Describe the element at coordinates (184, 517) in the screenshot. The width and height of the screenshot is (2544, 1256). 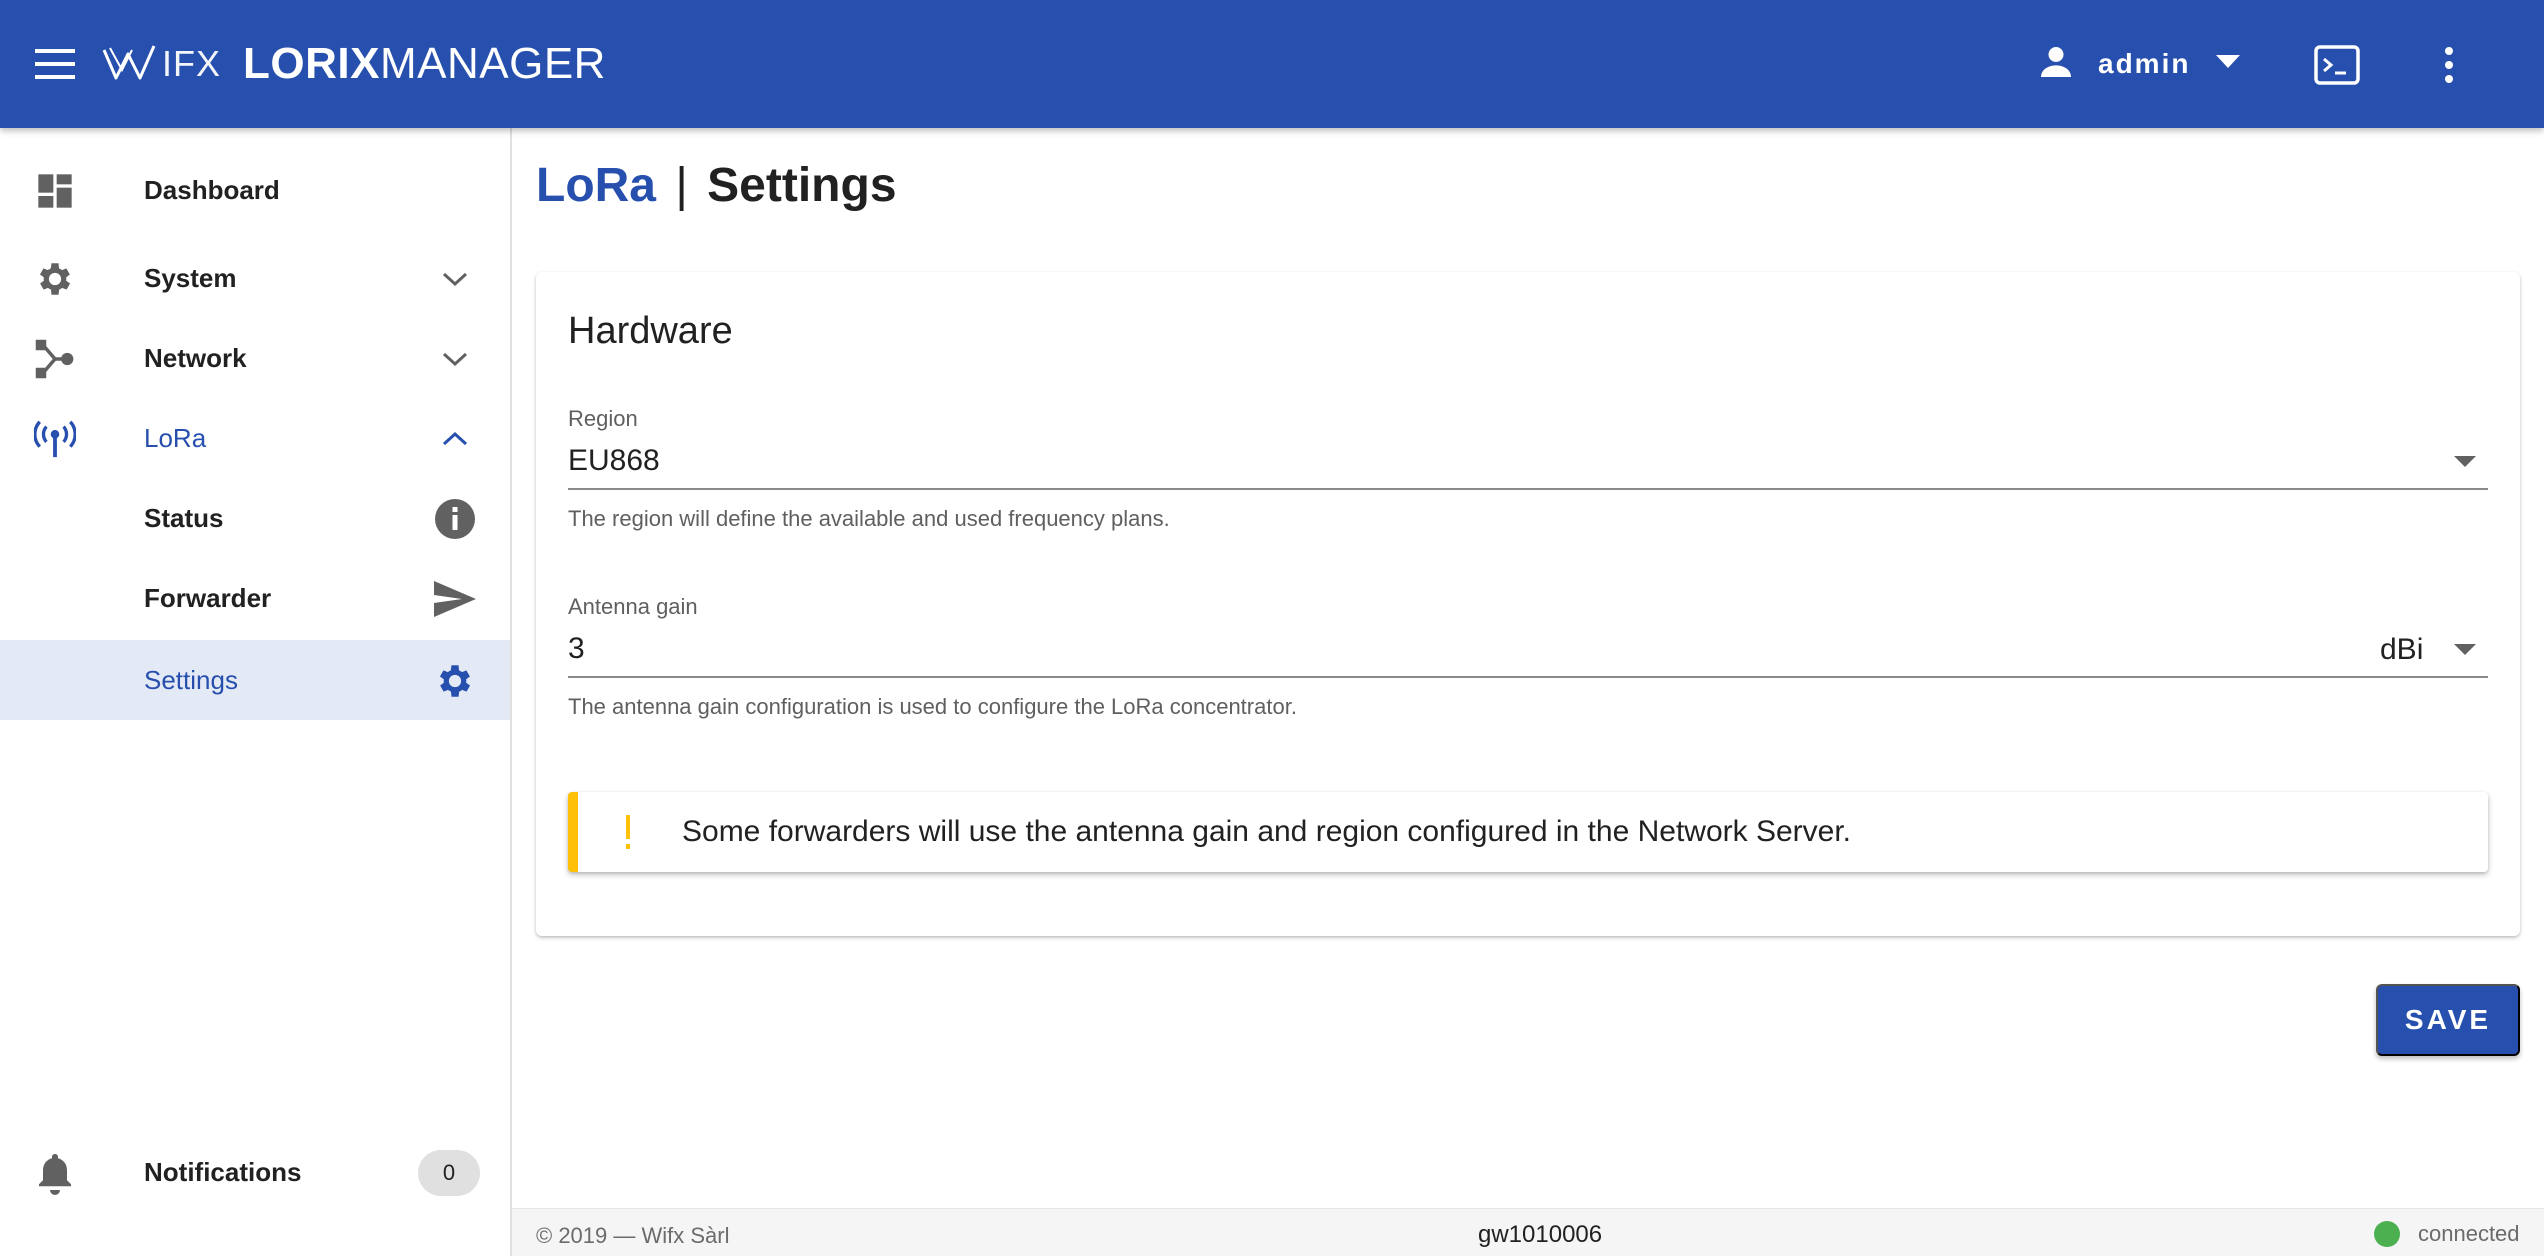
I see `sidebar-item-label: Status` at that location.